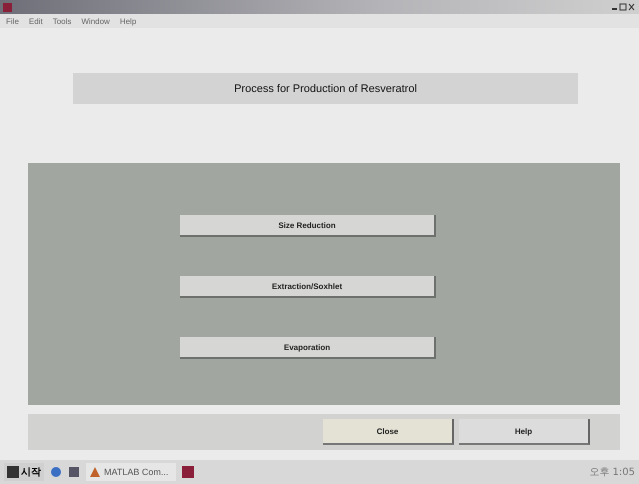 This screenshot has height=484, width=639. Describe the element at coordinates (308, 348) in the screenshot. I see `step-button: Evaporation` at that location.